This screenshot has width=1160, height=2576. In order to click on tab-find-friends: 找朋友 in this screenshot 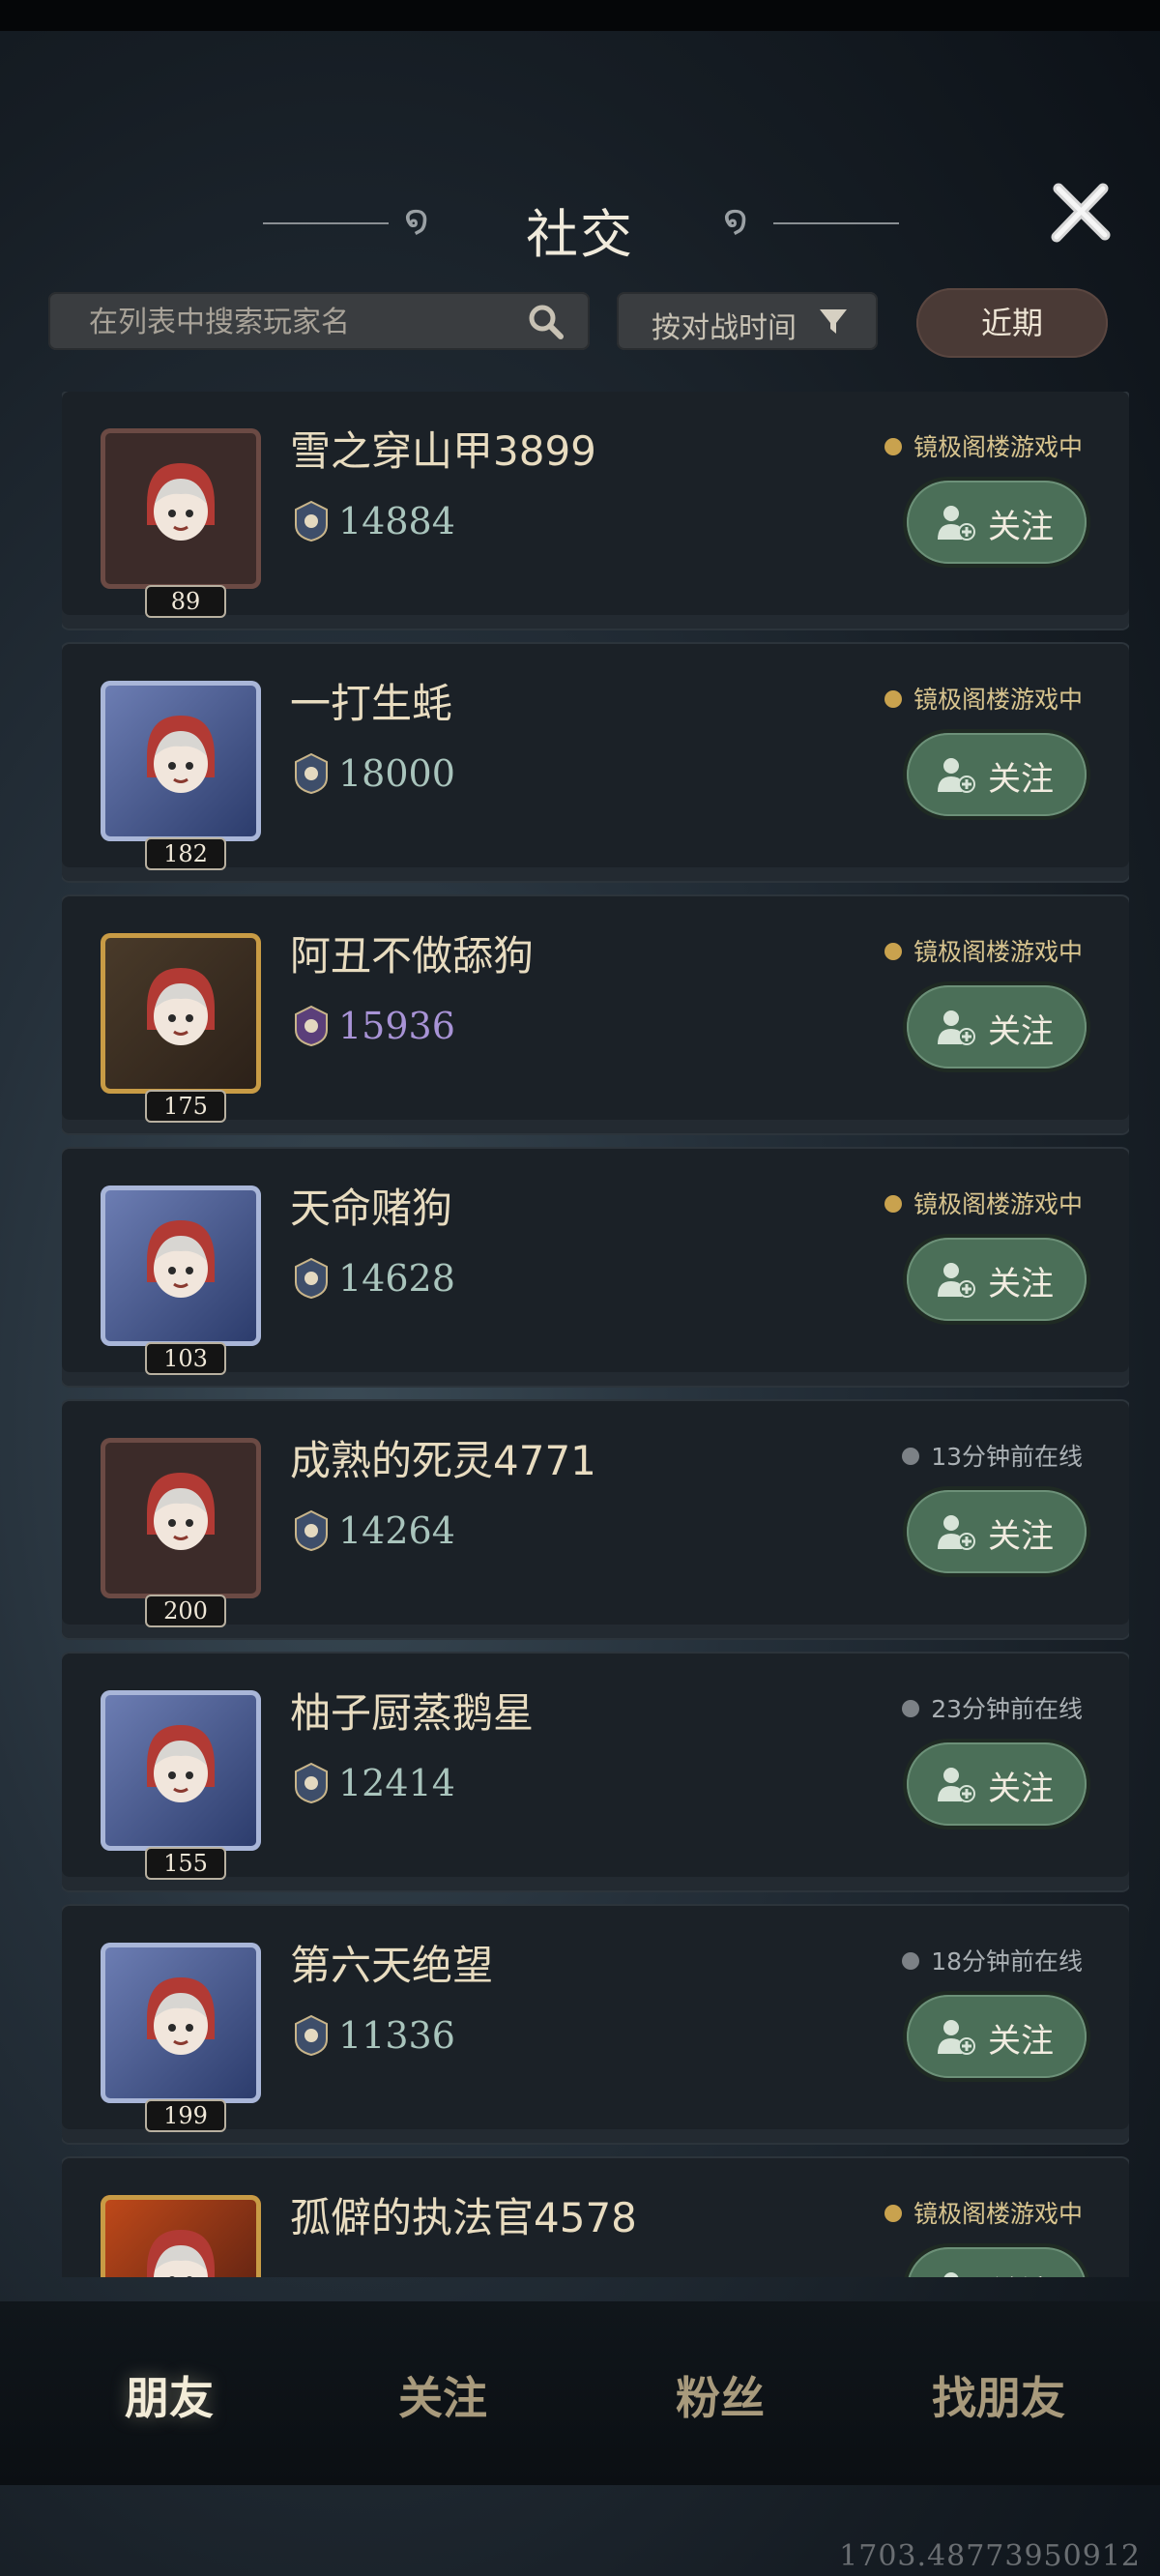, I will do `click(998, 2395)`.